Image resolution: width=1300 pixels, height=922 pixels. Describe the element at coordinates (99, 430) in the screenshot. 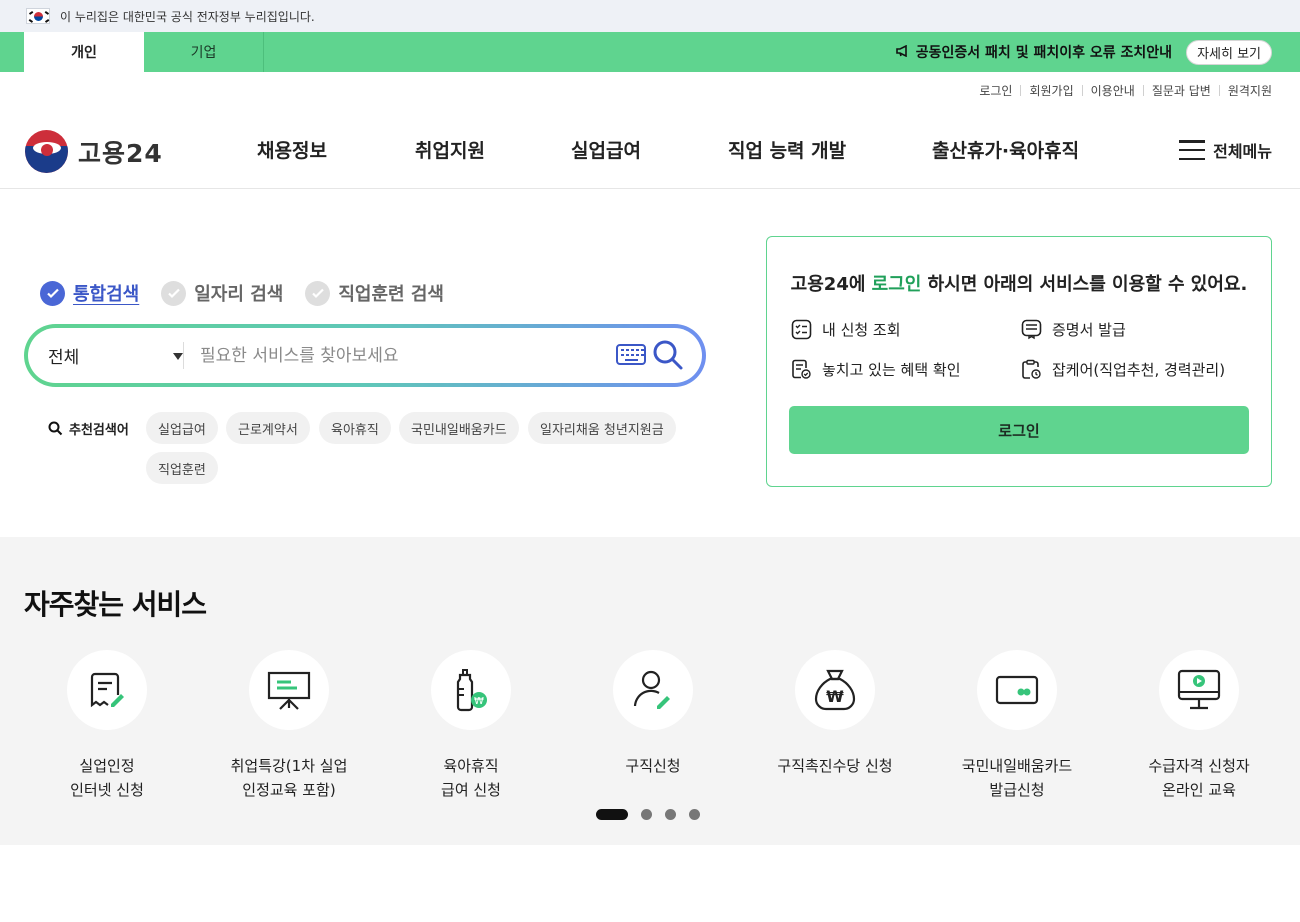

I see `recommended-label-text: 추천검색어` at that location.